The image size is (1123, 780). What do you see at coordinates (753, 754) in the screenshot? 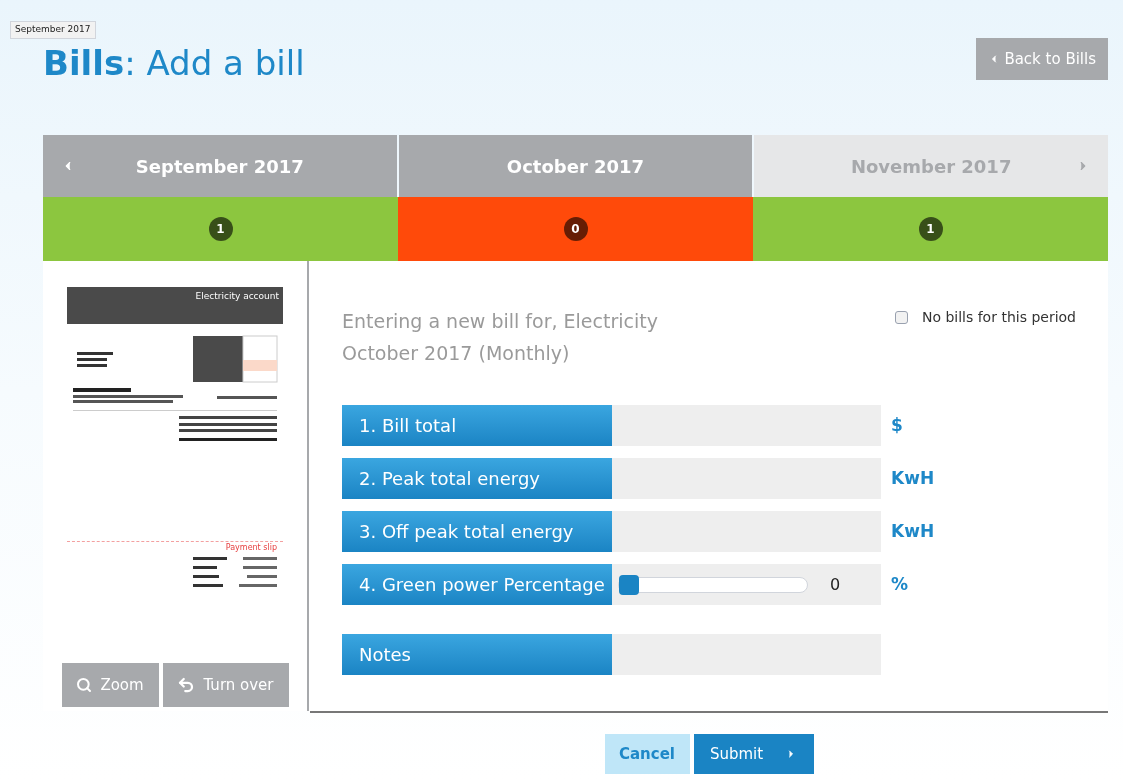
I see `submit-button: Submit` at bounding box center [753, 754].